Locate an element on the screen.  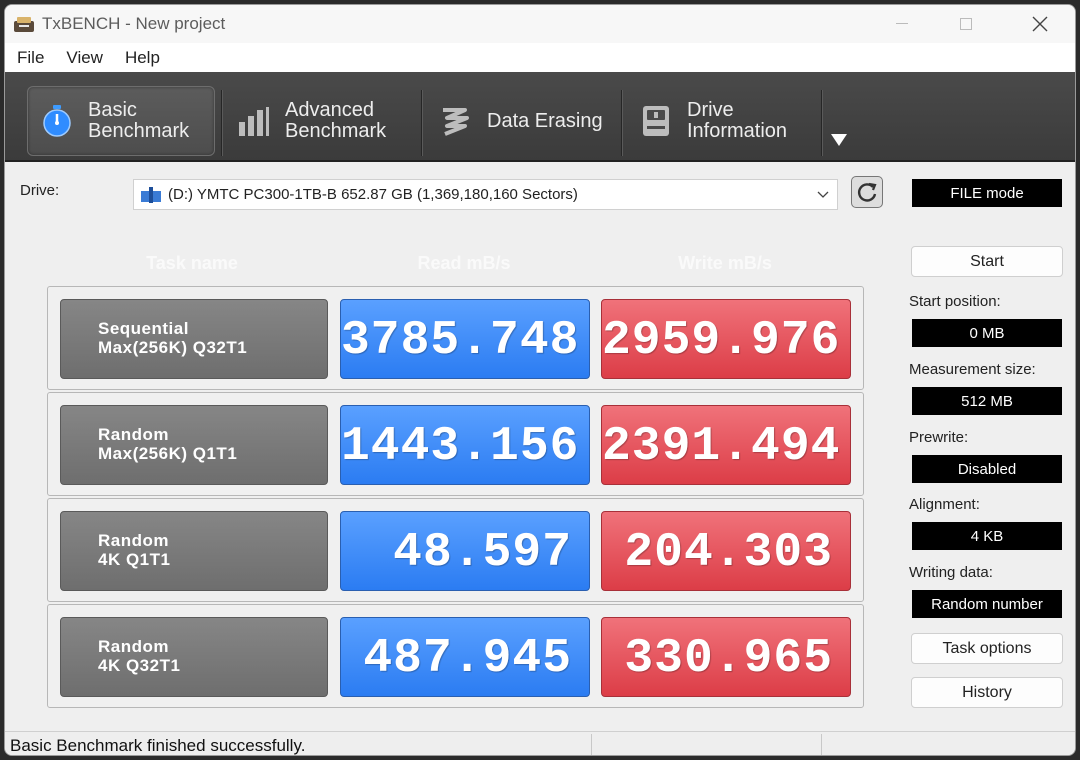
minimize-icon is located at coordinates (902, 23).